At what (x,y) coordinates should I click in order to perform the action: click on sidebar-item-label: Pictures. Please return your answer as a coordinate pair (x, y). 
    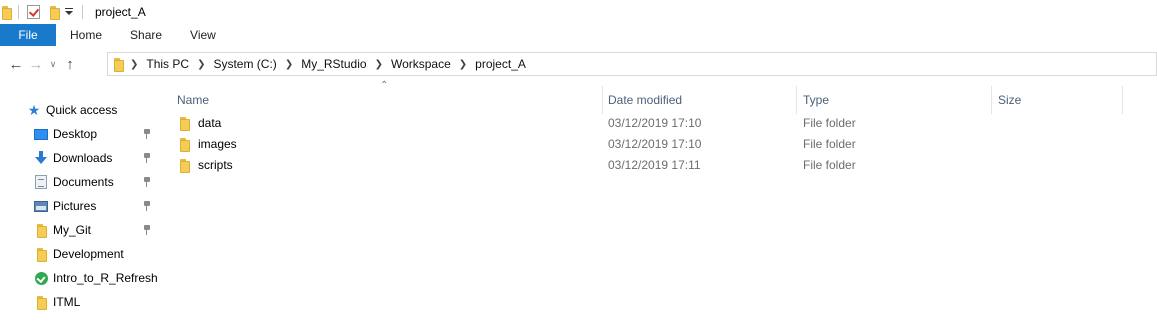
    Looking at the image, I should click on (75, 206).